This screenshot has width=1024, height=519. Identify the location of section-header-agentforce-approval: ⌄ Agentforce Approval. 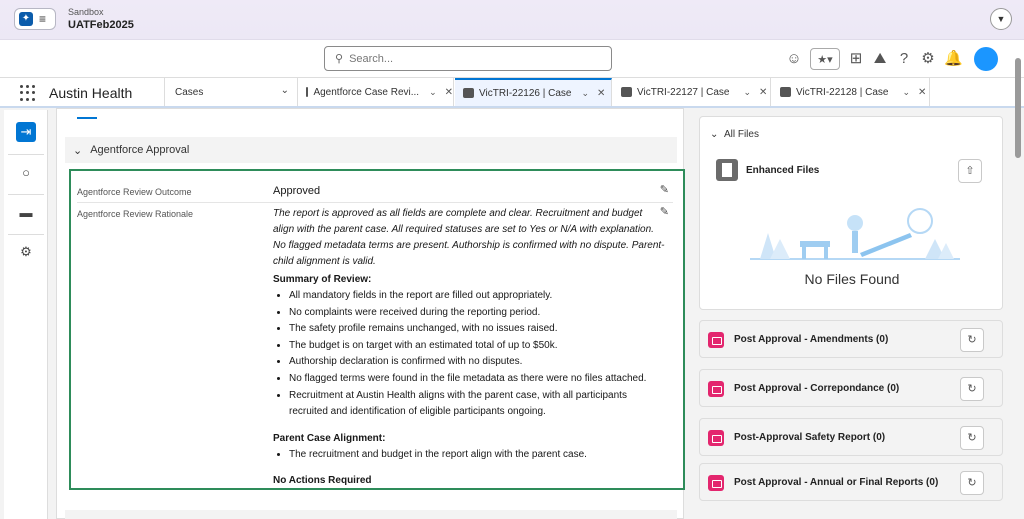
(371, 150).